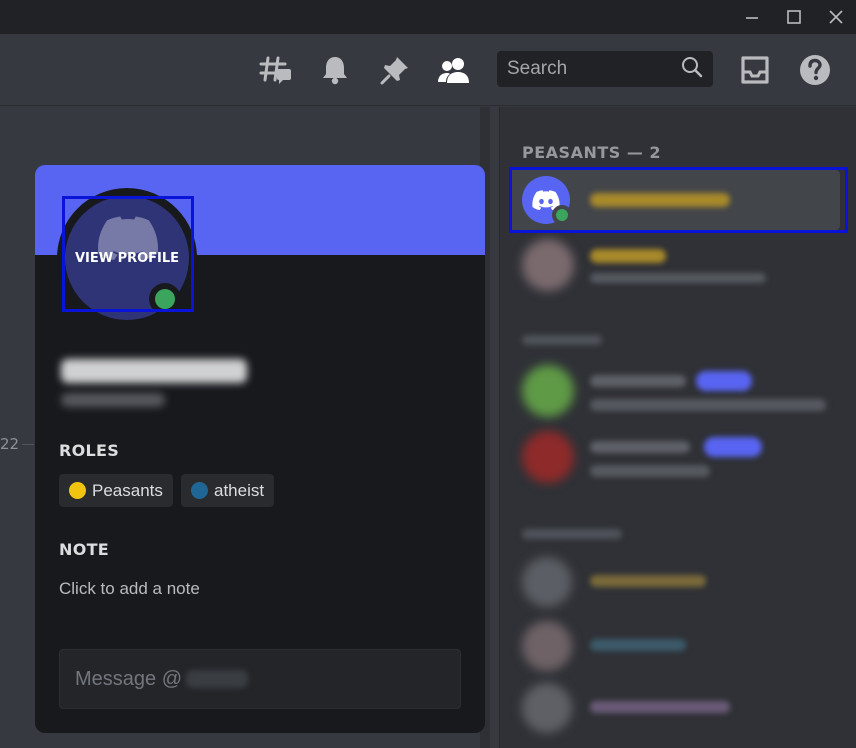 Image resolution: width=856 pixels, height=748 pixels. I want to click on username-redacted, so click(154, 371).